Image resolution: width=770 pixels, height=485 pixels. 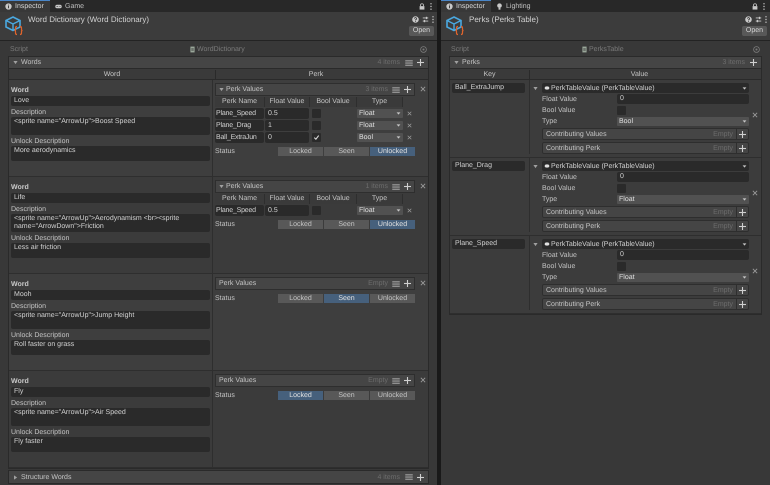 I want to click on inspector-title: Word Dictionary (Word Dictionary), so click(x=89, y=20).